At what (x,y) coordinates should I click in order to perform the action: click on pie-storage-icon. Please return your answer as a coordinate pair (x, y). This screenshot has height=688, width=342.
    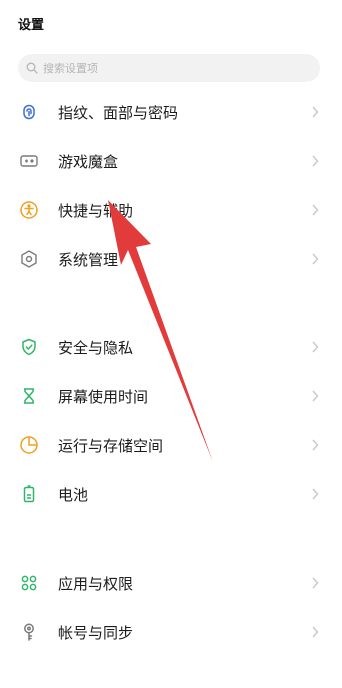
    Looking at the image, I should click on (29, 445).